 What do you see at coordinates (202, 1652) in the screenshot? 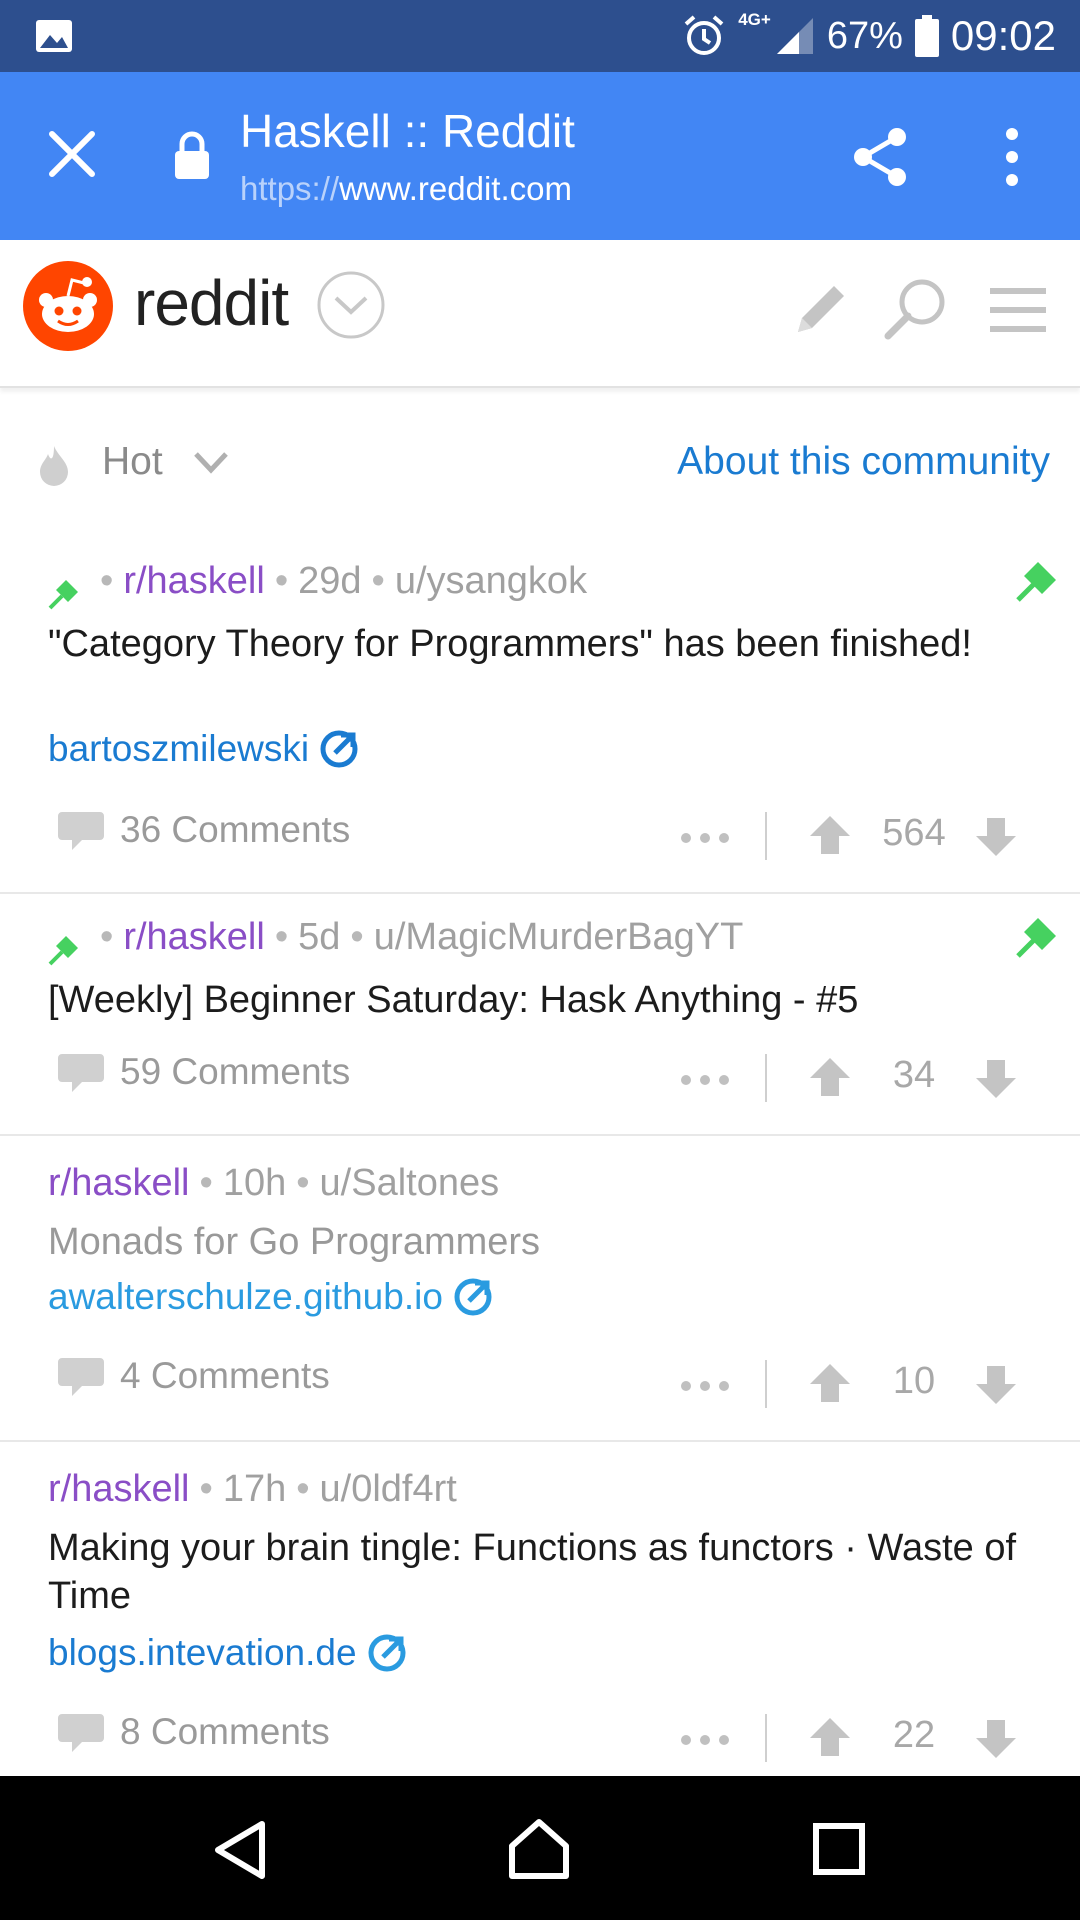
I see `link-domain: blogs.intevation.de` at bounding box center [202, 1652].